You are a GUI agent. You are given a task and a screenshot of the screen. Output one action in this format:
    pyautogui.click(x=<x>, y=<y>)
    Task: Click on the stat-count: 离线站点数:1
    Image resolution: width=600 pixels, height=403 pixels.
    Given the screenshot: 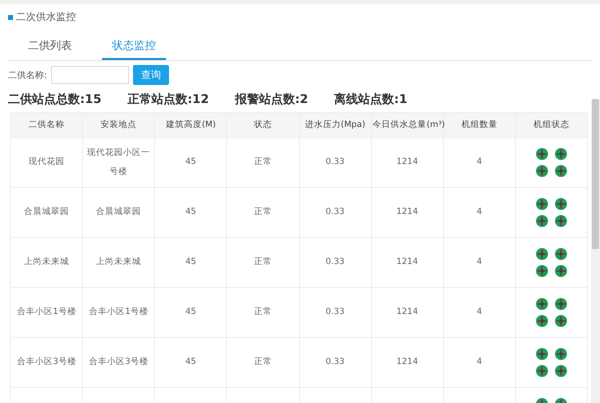 What is the action you would take?
    pyautogui.click(x=371, y=99)
    